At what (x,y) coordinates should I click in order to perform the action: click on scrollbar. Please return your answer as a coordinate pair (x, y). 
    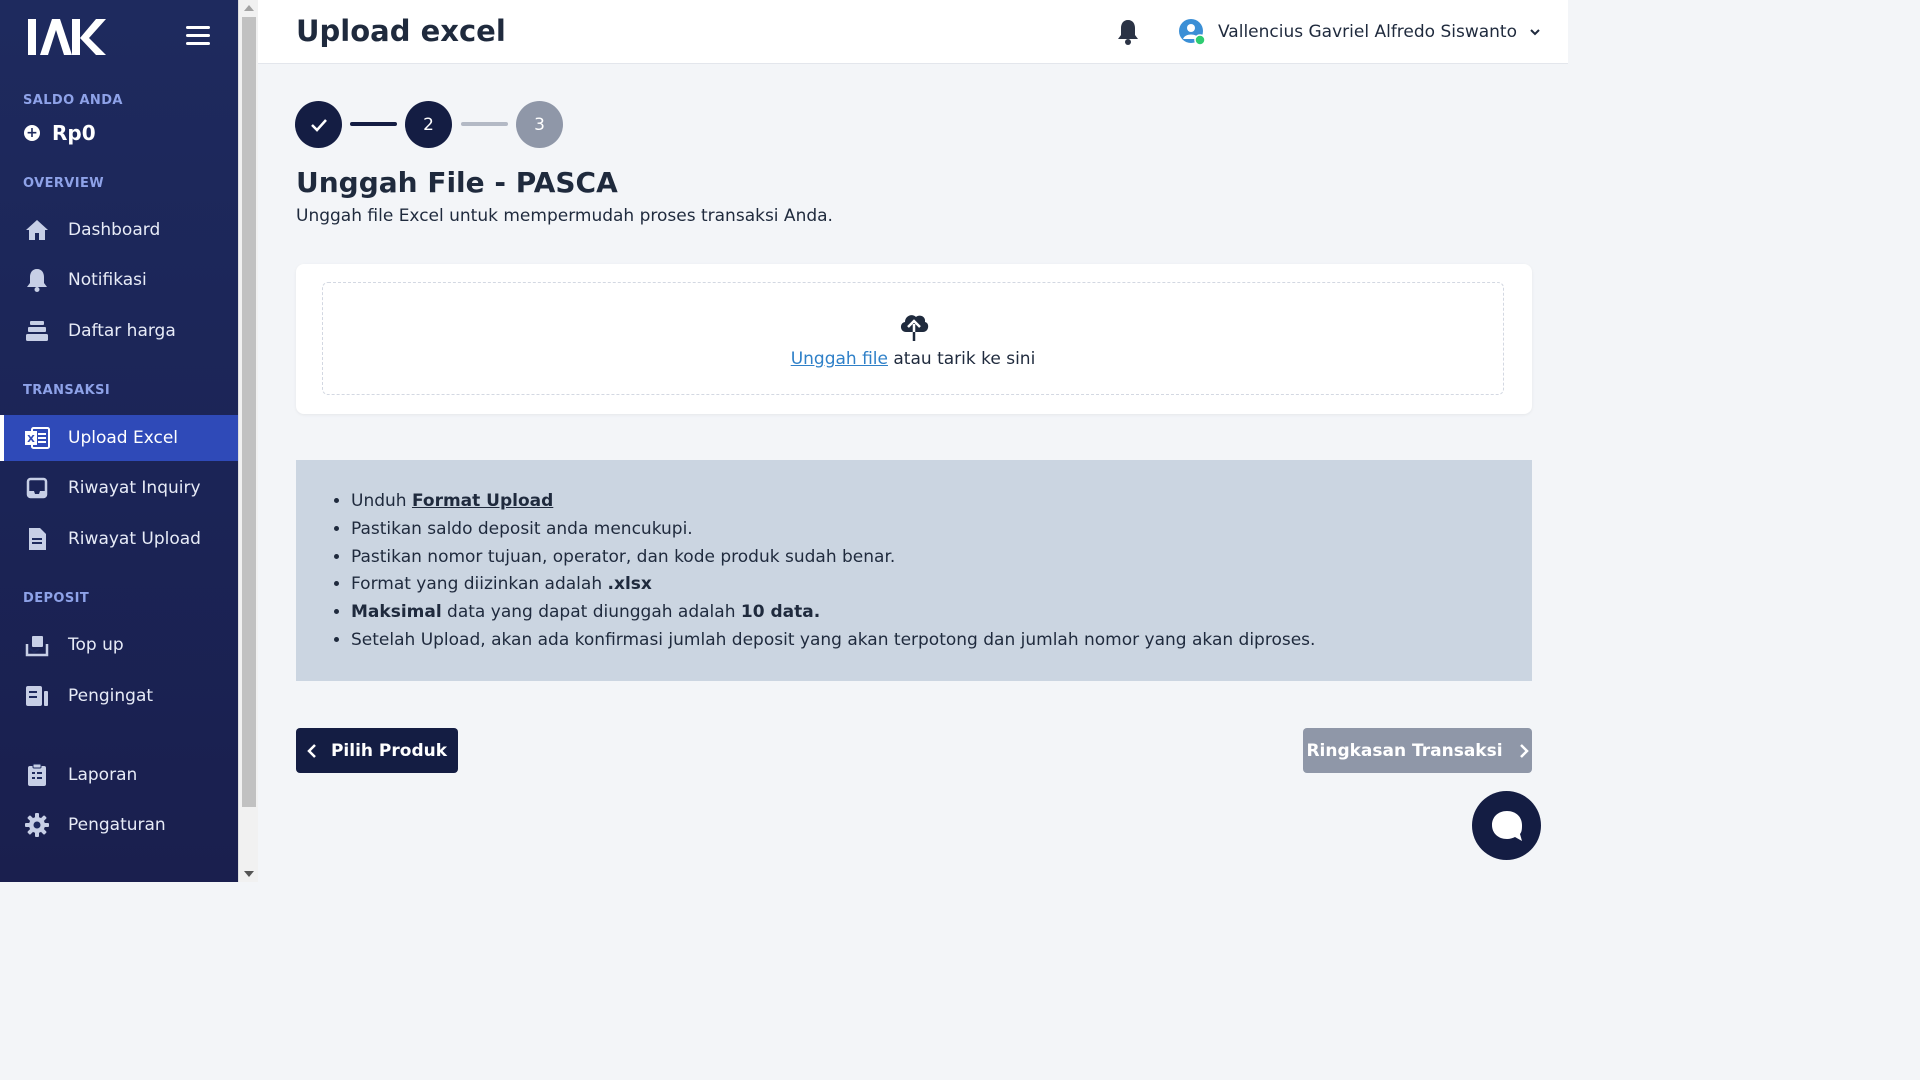
    Looking at the image, I should click on (248, 441).